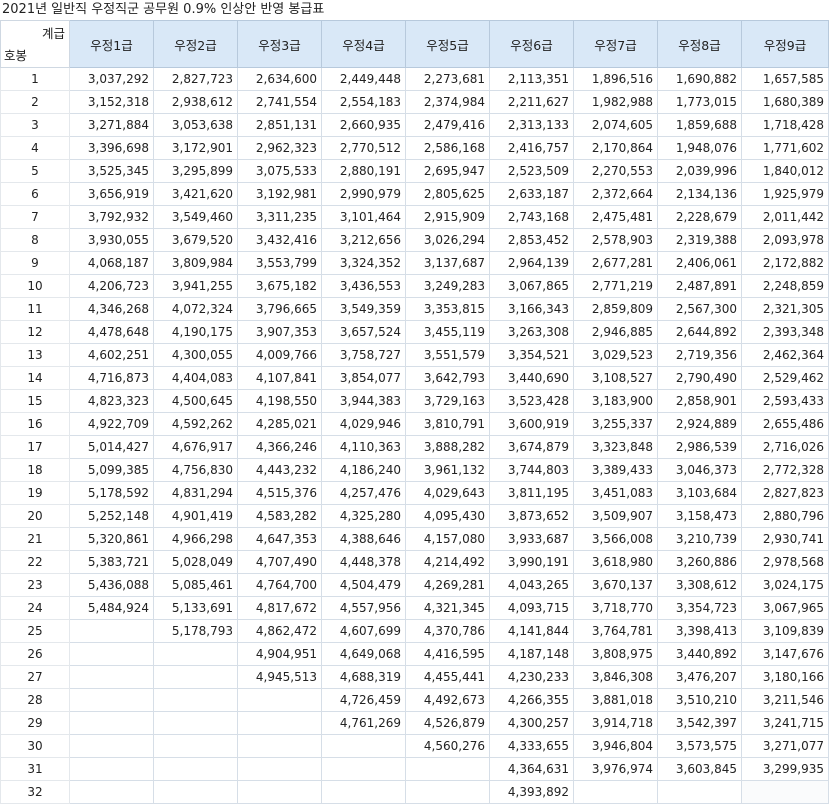  Describe the element at coordinates (699, 447) in the screenshot. I see `salary-cell: 2,986,539` at that location.